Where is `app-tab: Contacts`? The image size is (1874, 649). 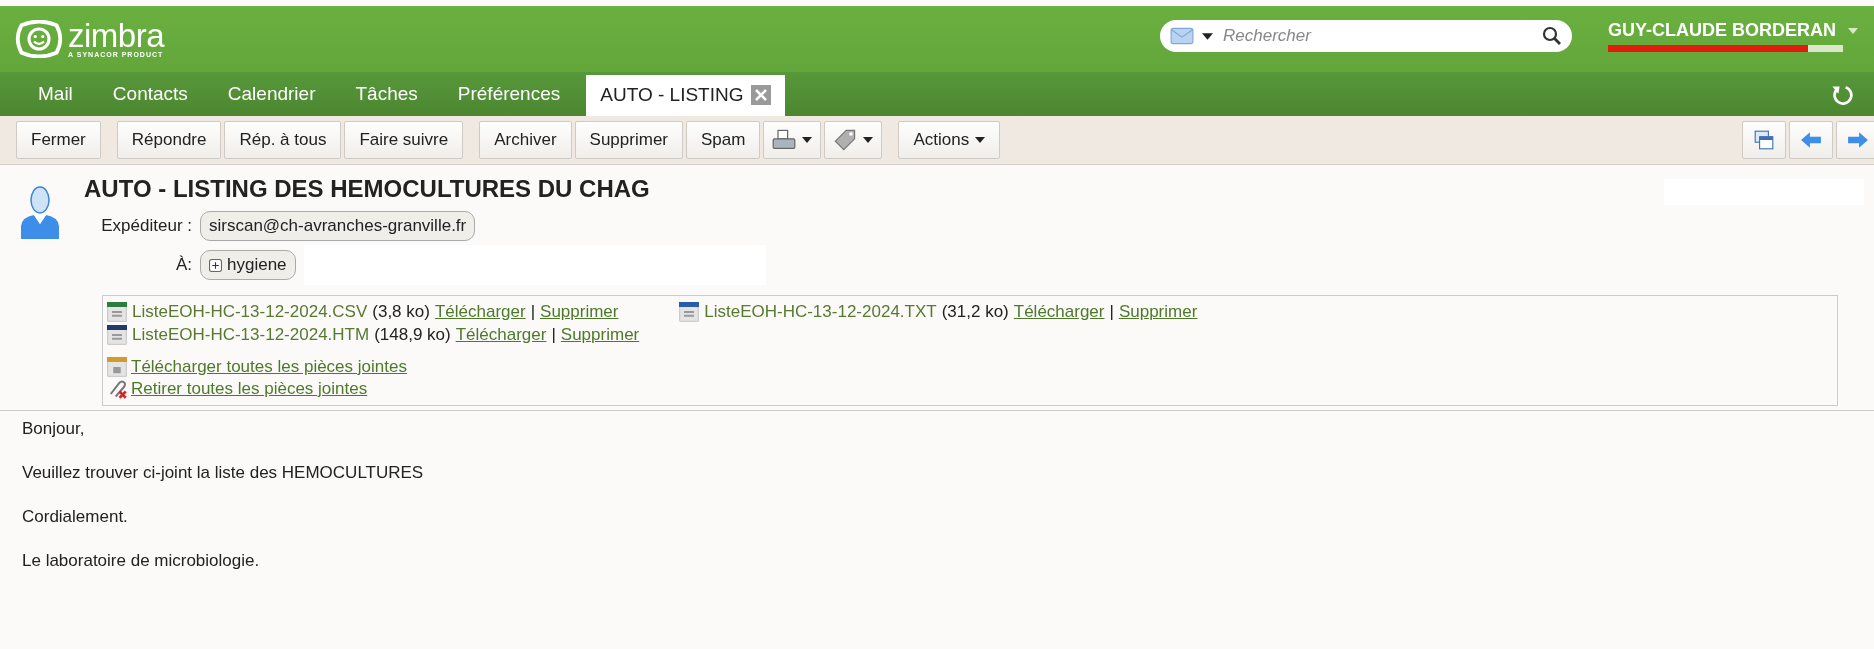
app-tab: Contacts is located at coordinates (150, 99).